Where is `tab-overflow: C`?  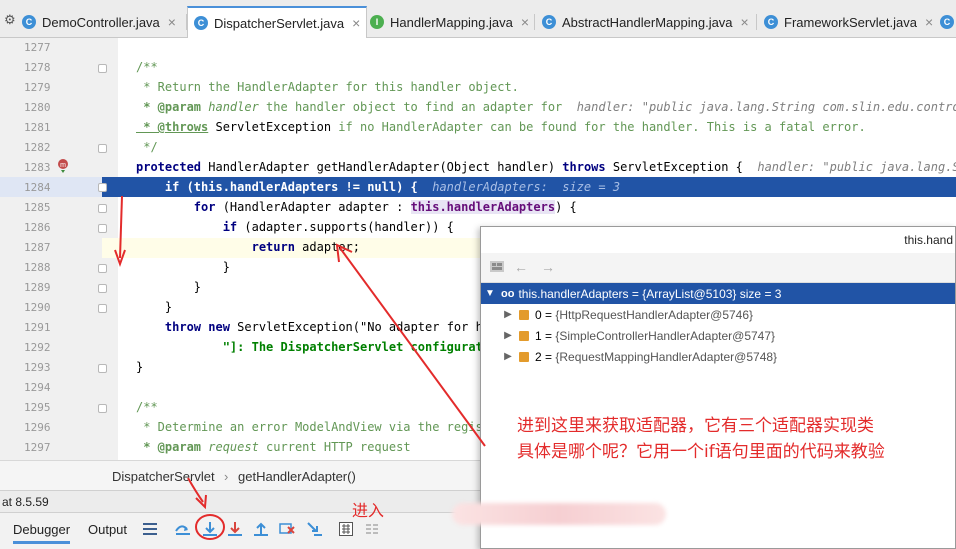 tab-overflow: C is located at coordinates (948, 22).